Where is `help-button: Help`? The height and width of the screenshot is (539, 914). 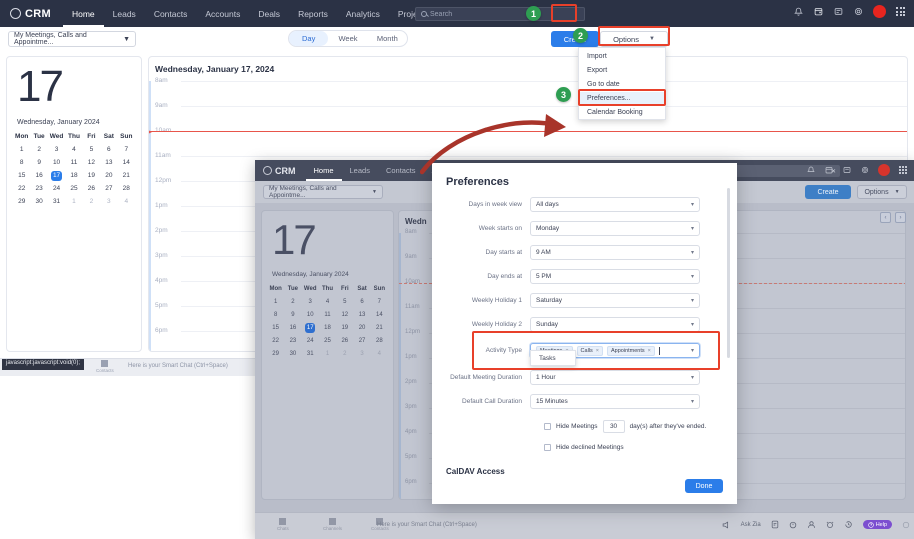 help-button: Help is located at coordinates (877, 524).